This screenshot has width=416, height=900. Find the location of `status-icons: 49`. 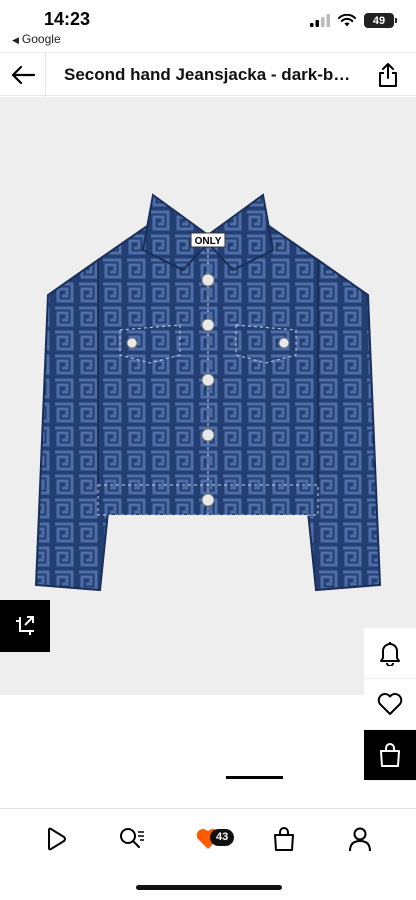

status-icons: 49 is located at coordinates (353, 20).